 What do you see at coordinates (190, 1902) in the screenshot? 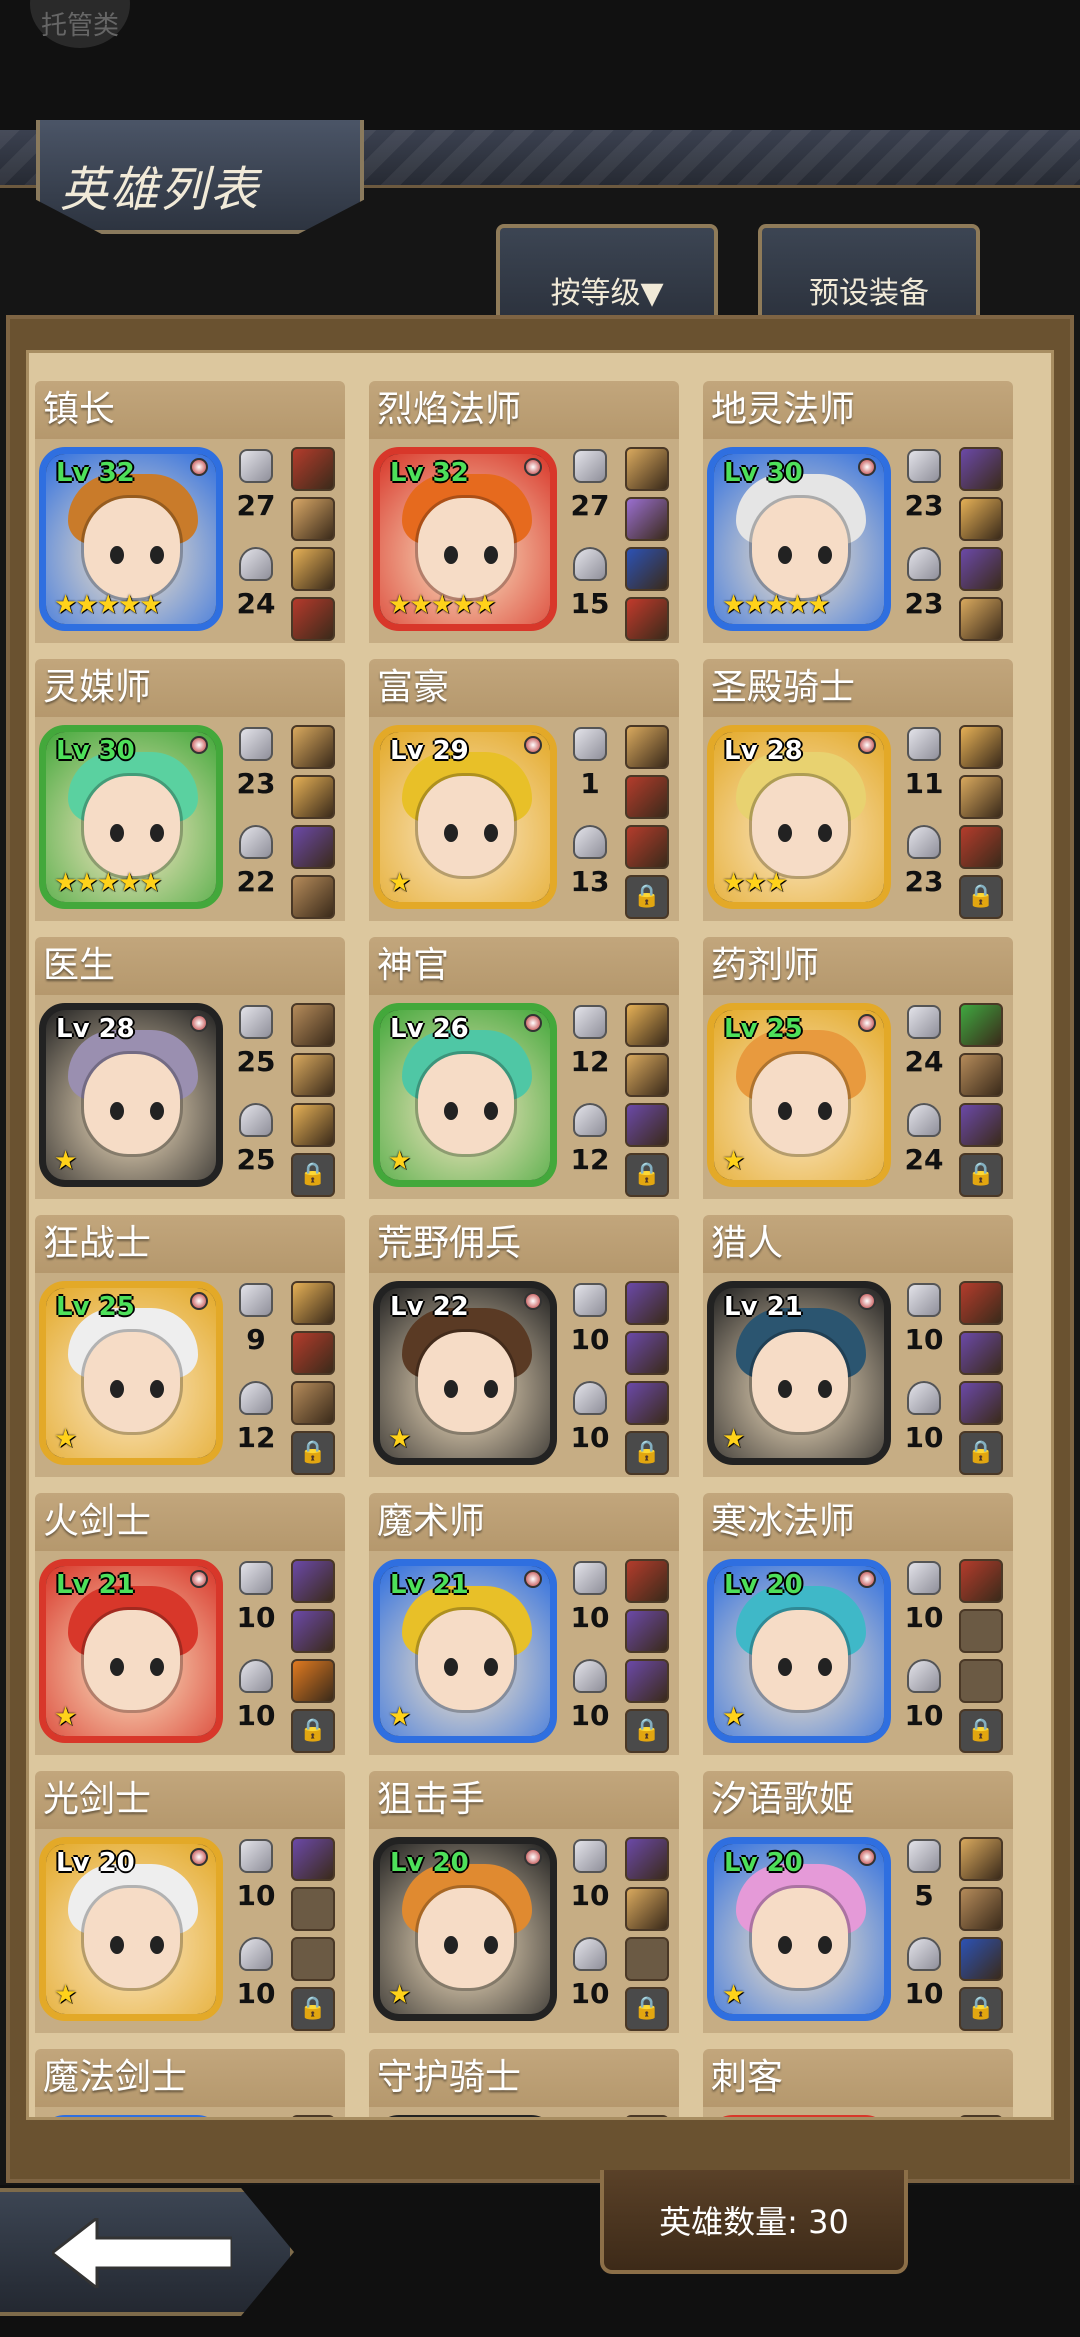
I see `hero-card: 光剑士 Lv 20 ★ 10 10 🔒` at bounding box center [190, 1902].